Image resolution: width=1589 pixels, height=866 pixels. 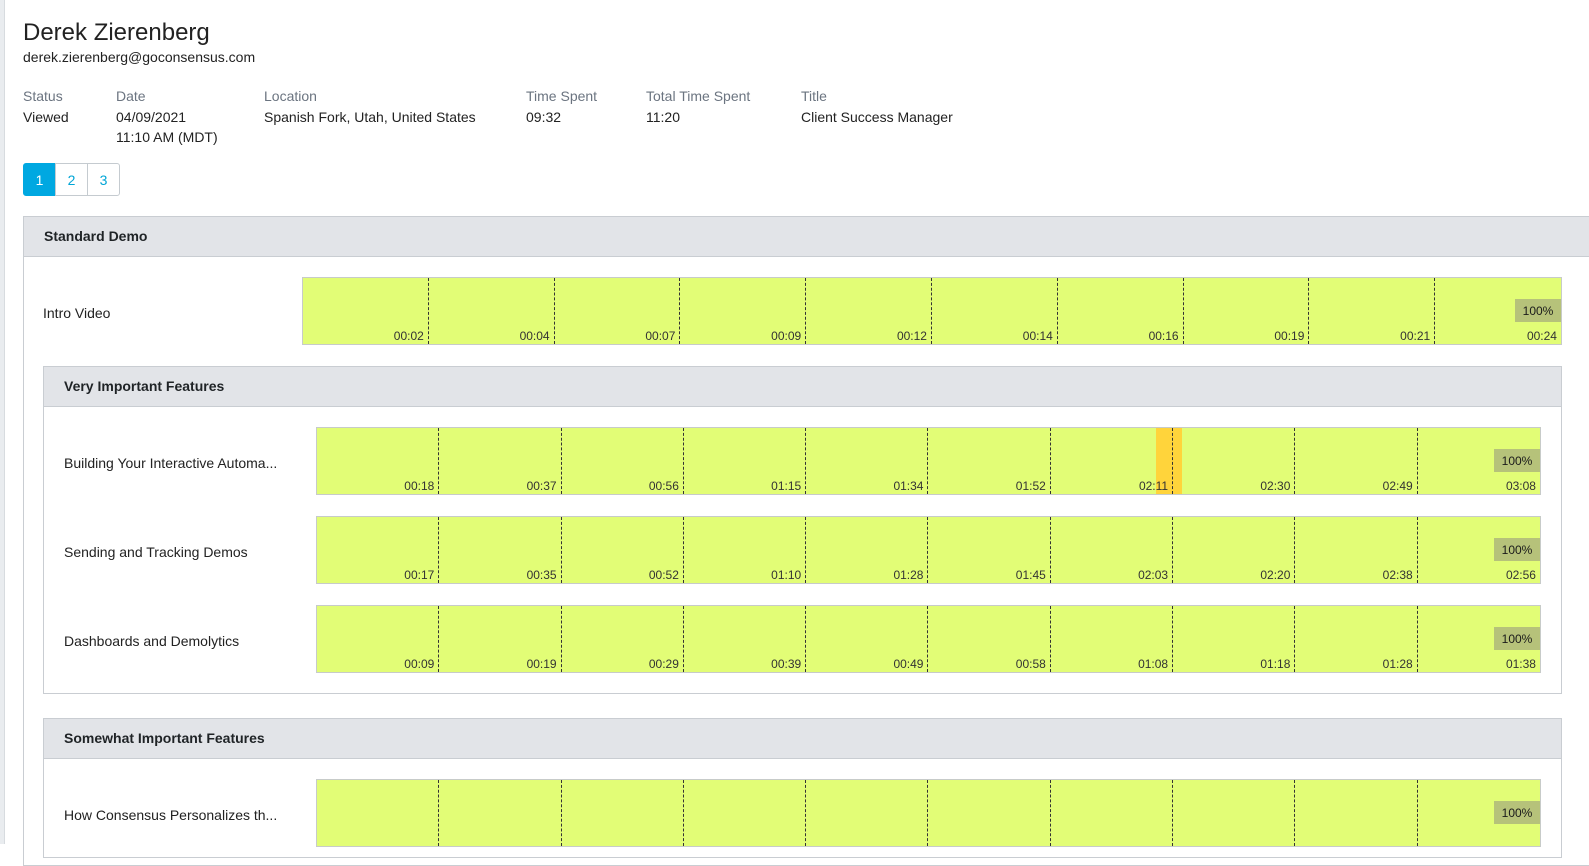 I want to click on timeline-tick-label: 02:38, so click(x=1397, y=575).